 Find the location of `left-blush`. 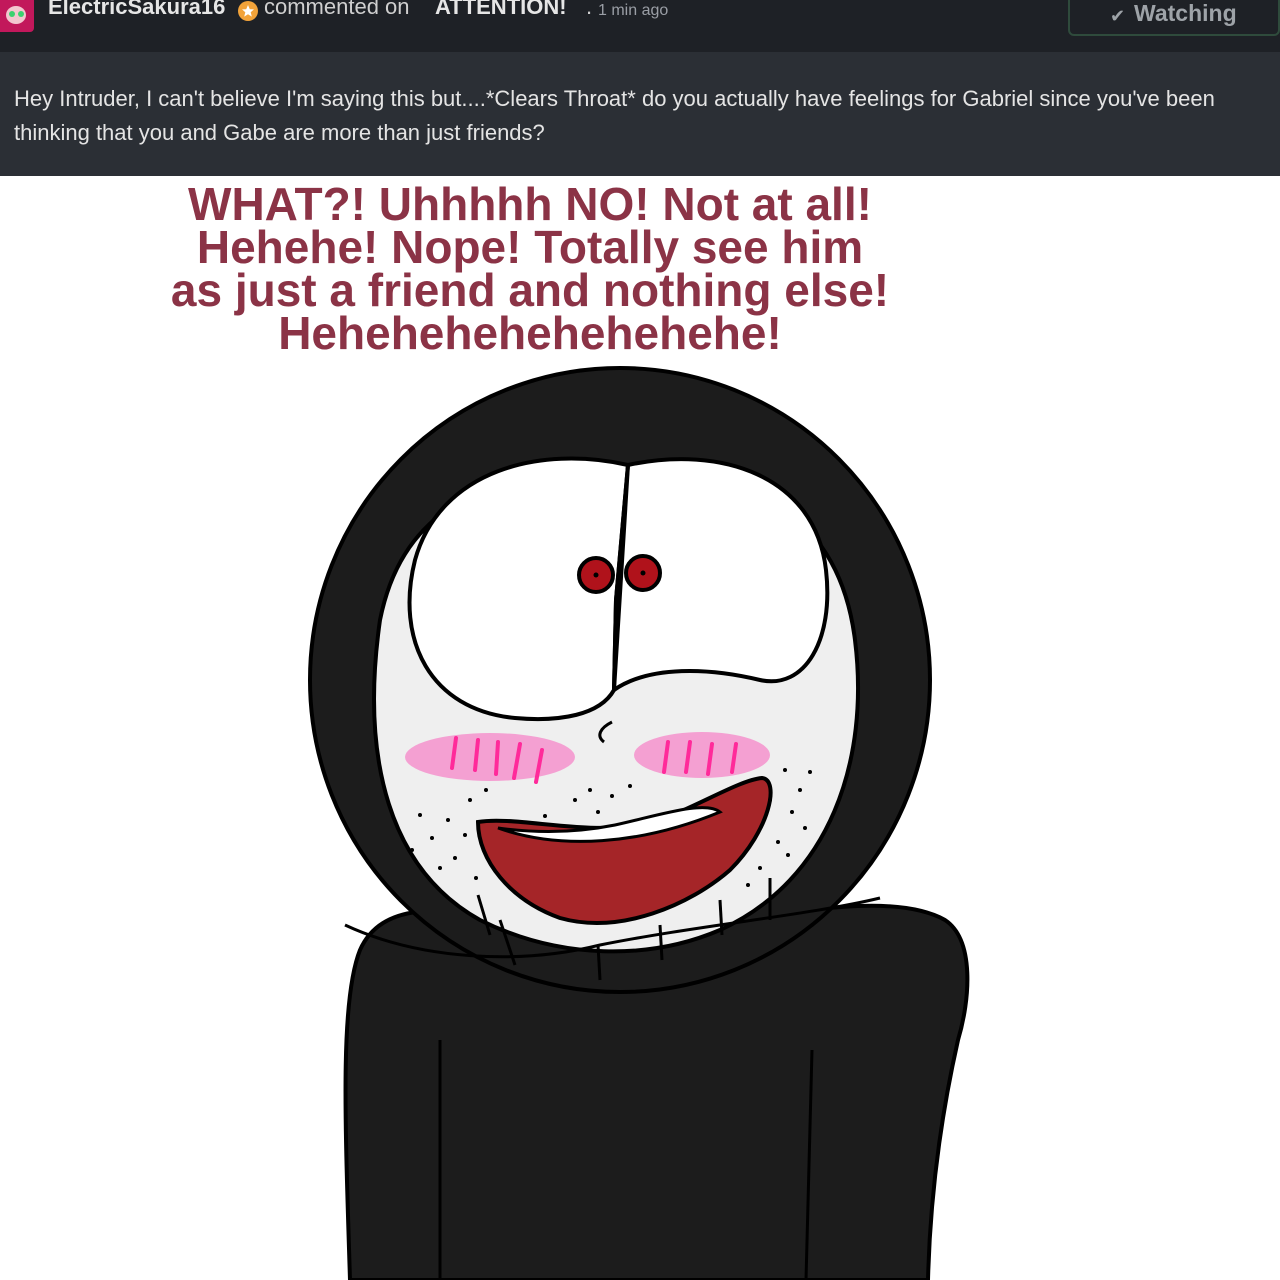

left-blush is located at coordinates (490, 757).